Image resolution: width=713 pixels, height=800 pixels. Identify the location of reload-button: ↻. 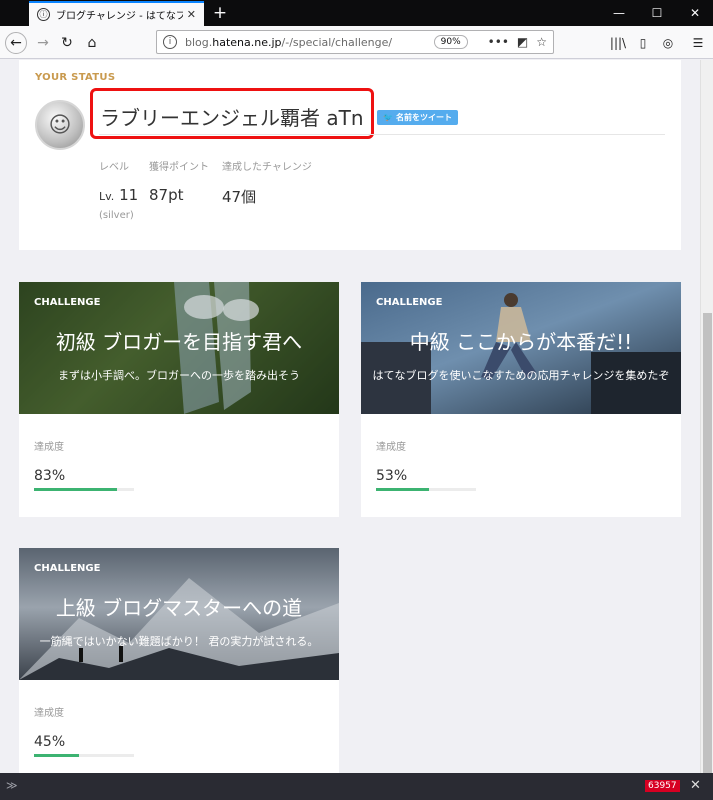
(67, 43).